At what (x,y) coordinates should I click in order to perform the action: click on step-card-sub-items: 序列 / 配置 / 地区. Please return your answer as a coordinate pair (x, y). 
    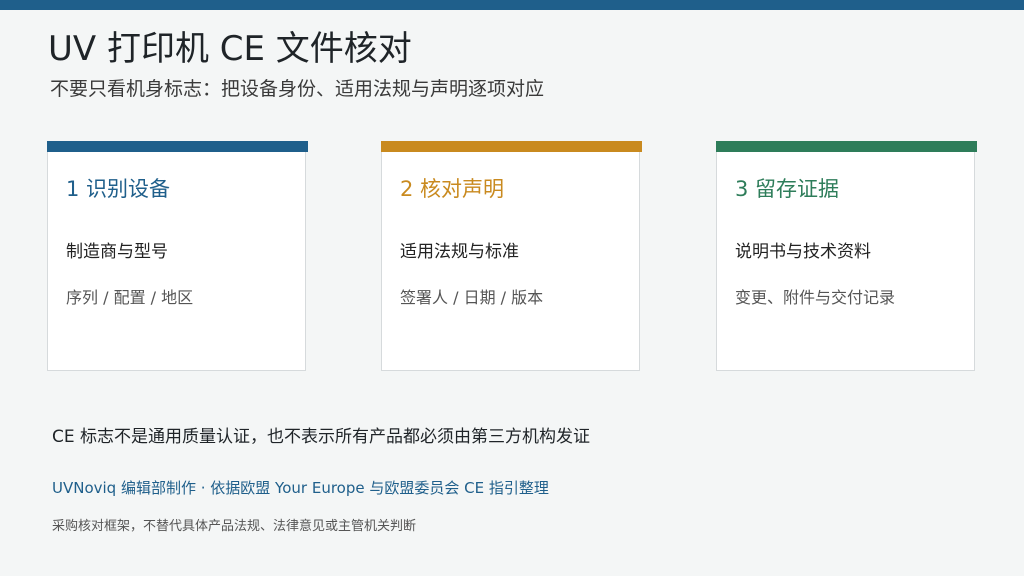
    Looking at the image, I should click on (130, 297).